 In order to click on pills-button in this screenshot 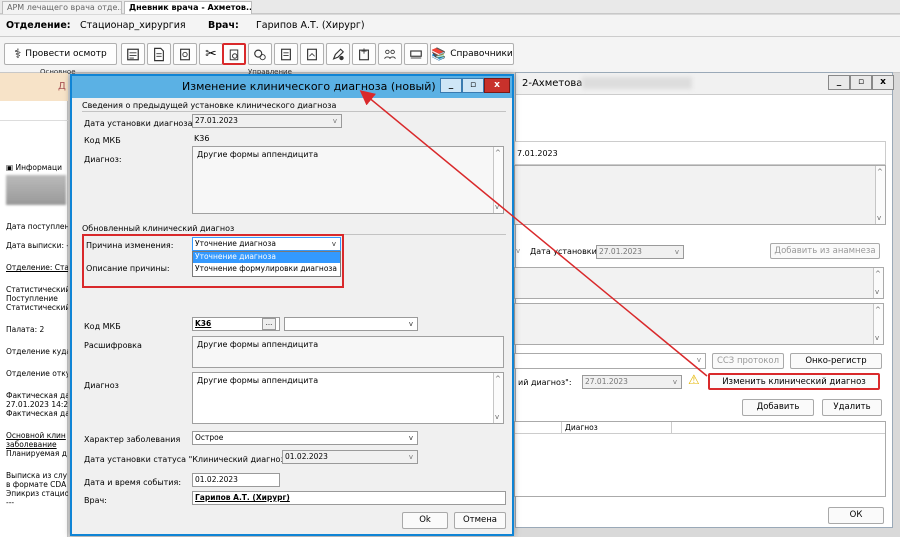, I will do `click(260, 54)`.